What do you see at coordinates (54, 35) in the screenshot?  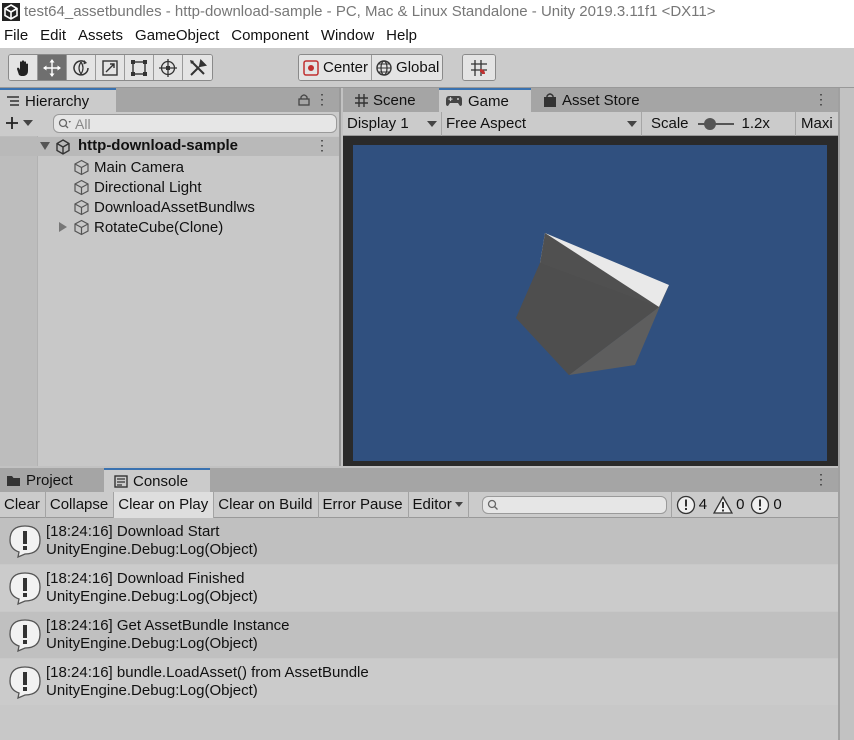 I see `menu-edit: Edit` at bounding box center [54, 35].